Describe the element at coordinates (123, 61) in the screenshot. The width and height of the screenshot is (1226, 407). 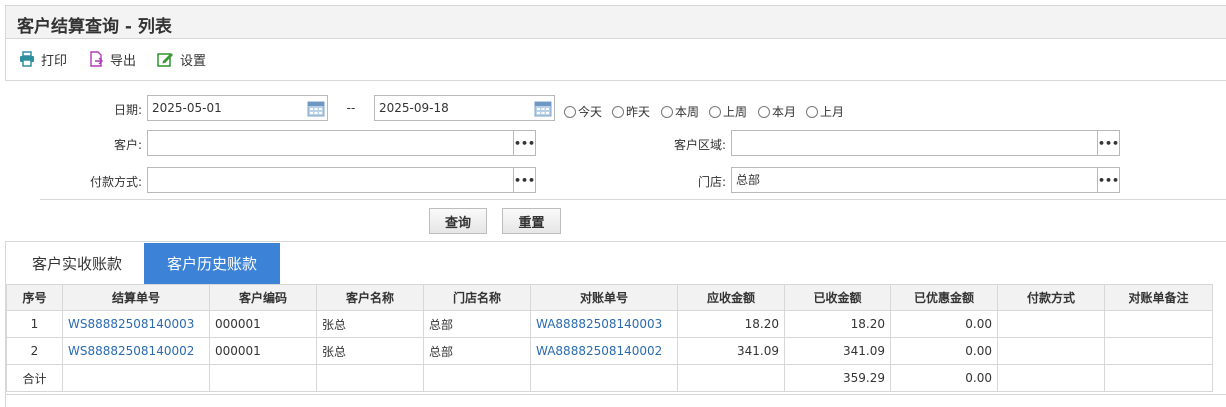
I see `export-label: 导出` at that location.